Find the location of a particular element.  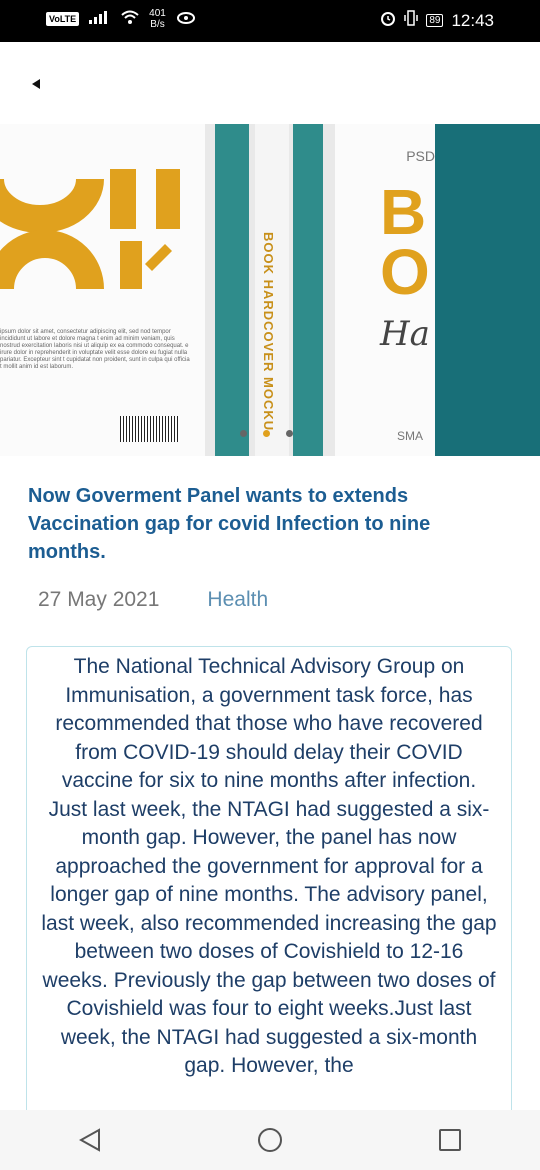

carousel-indicator is located at coordinates (266, 433).